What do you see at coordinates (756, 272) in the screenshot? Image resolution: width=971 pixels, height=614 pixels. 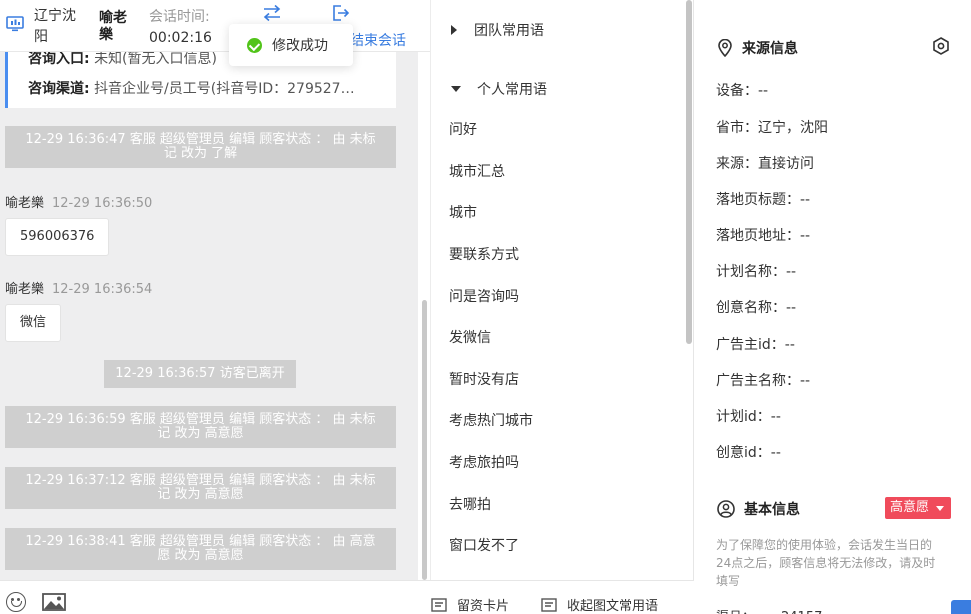 I see `source-field-plan-name: 计划名称：--` at bounding box center [756, 272].